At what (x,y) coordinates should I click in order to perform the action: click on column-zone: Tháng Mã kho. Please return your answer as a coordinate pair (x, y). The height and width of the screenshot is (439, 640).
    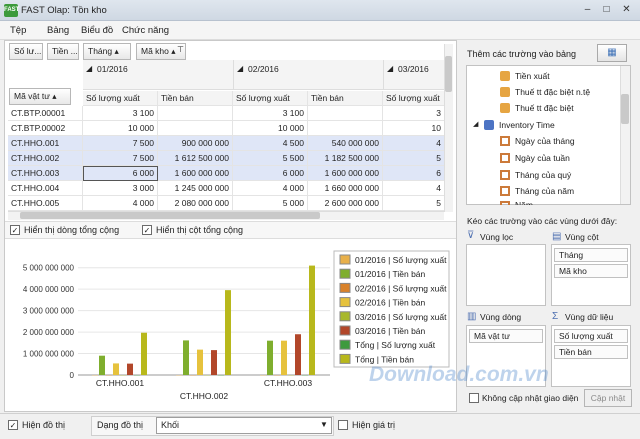
    Looking at the image, I should click on (591, 275).